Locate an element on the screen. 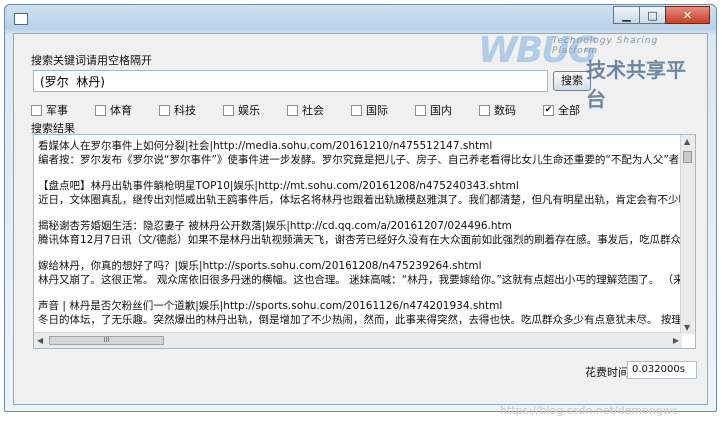 The height and width of the screenshot is (427, 725). search-input is located at coordinates (290, 81).